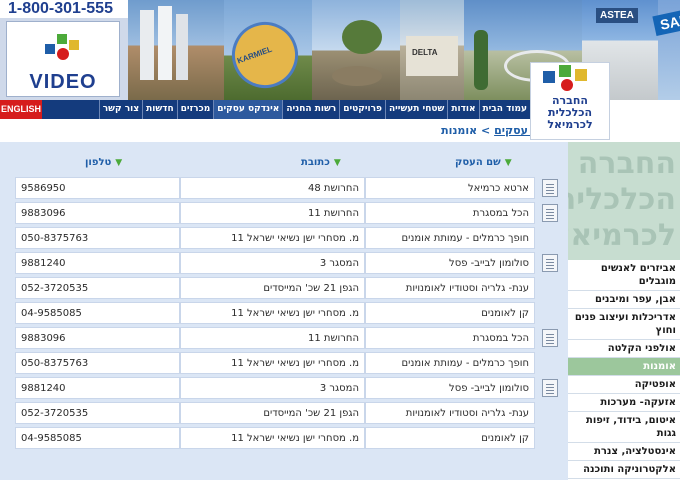  What do you see at coordinates (624, 452) in the screenshot?
I see `sidebar-category-item: אינסטלציה, צנרת` at bounding box center [624, 452].